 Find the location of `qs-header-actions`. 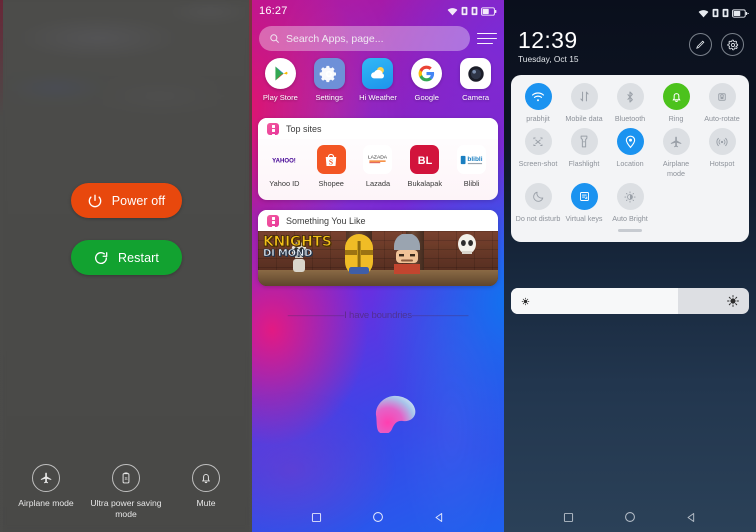

qs-header-actions is located at coordinates (716, 44).